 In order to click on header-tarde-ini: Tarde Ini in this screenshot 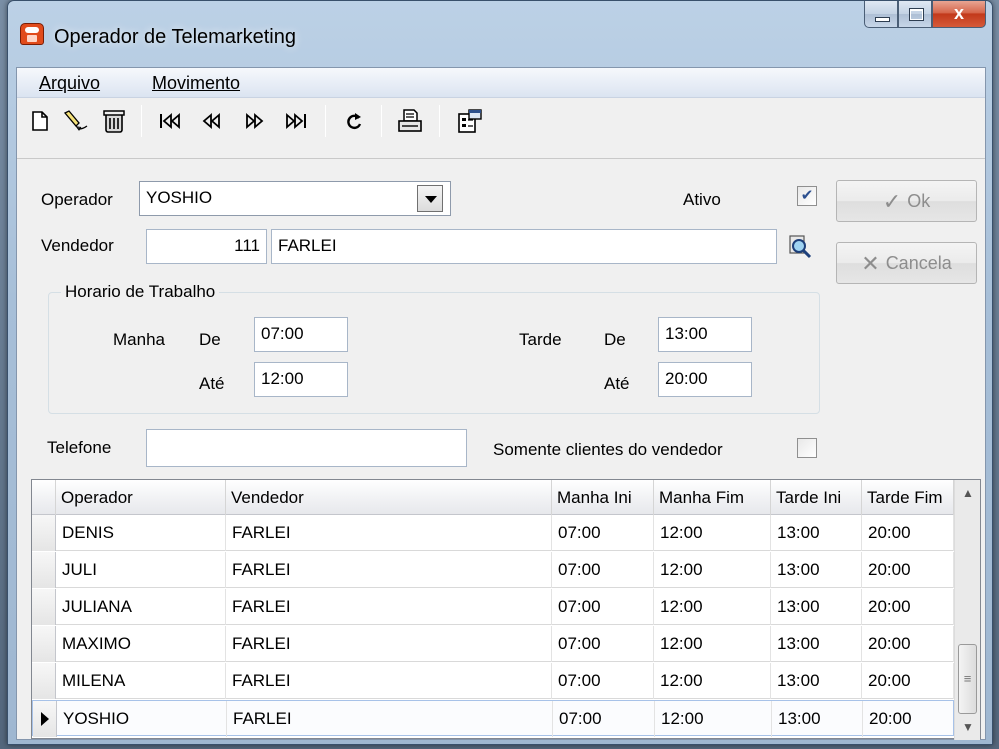, I will do `click(816, 497)`.